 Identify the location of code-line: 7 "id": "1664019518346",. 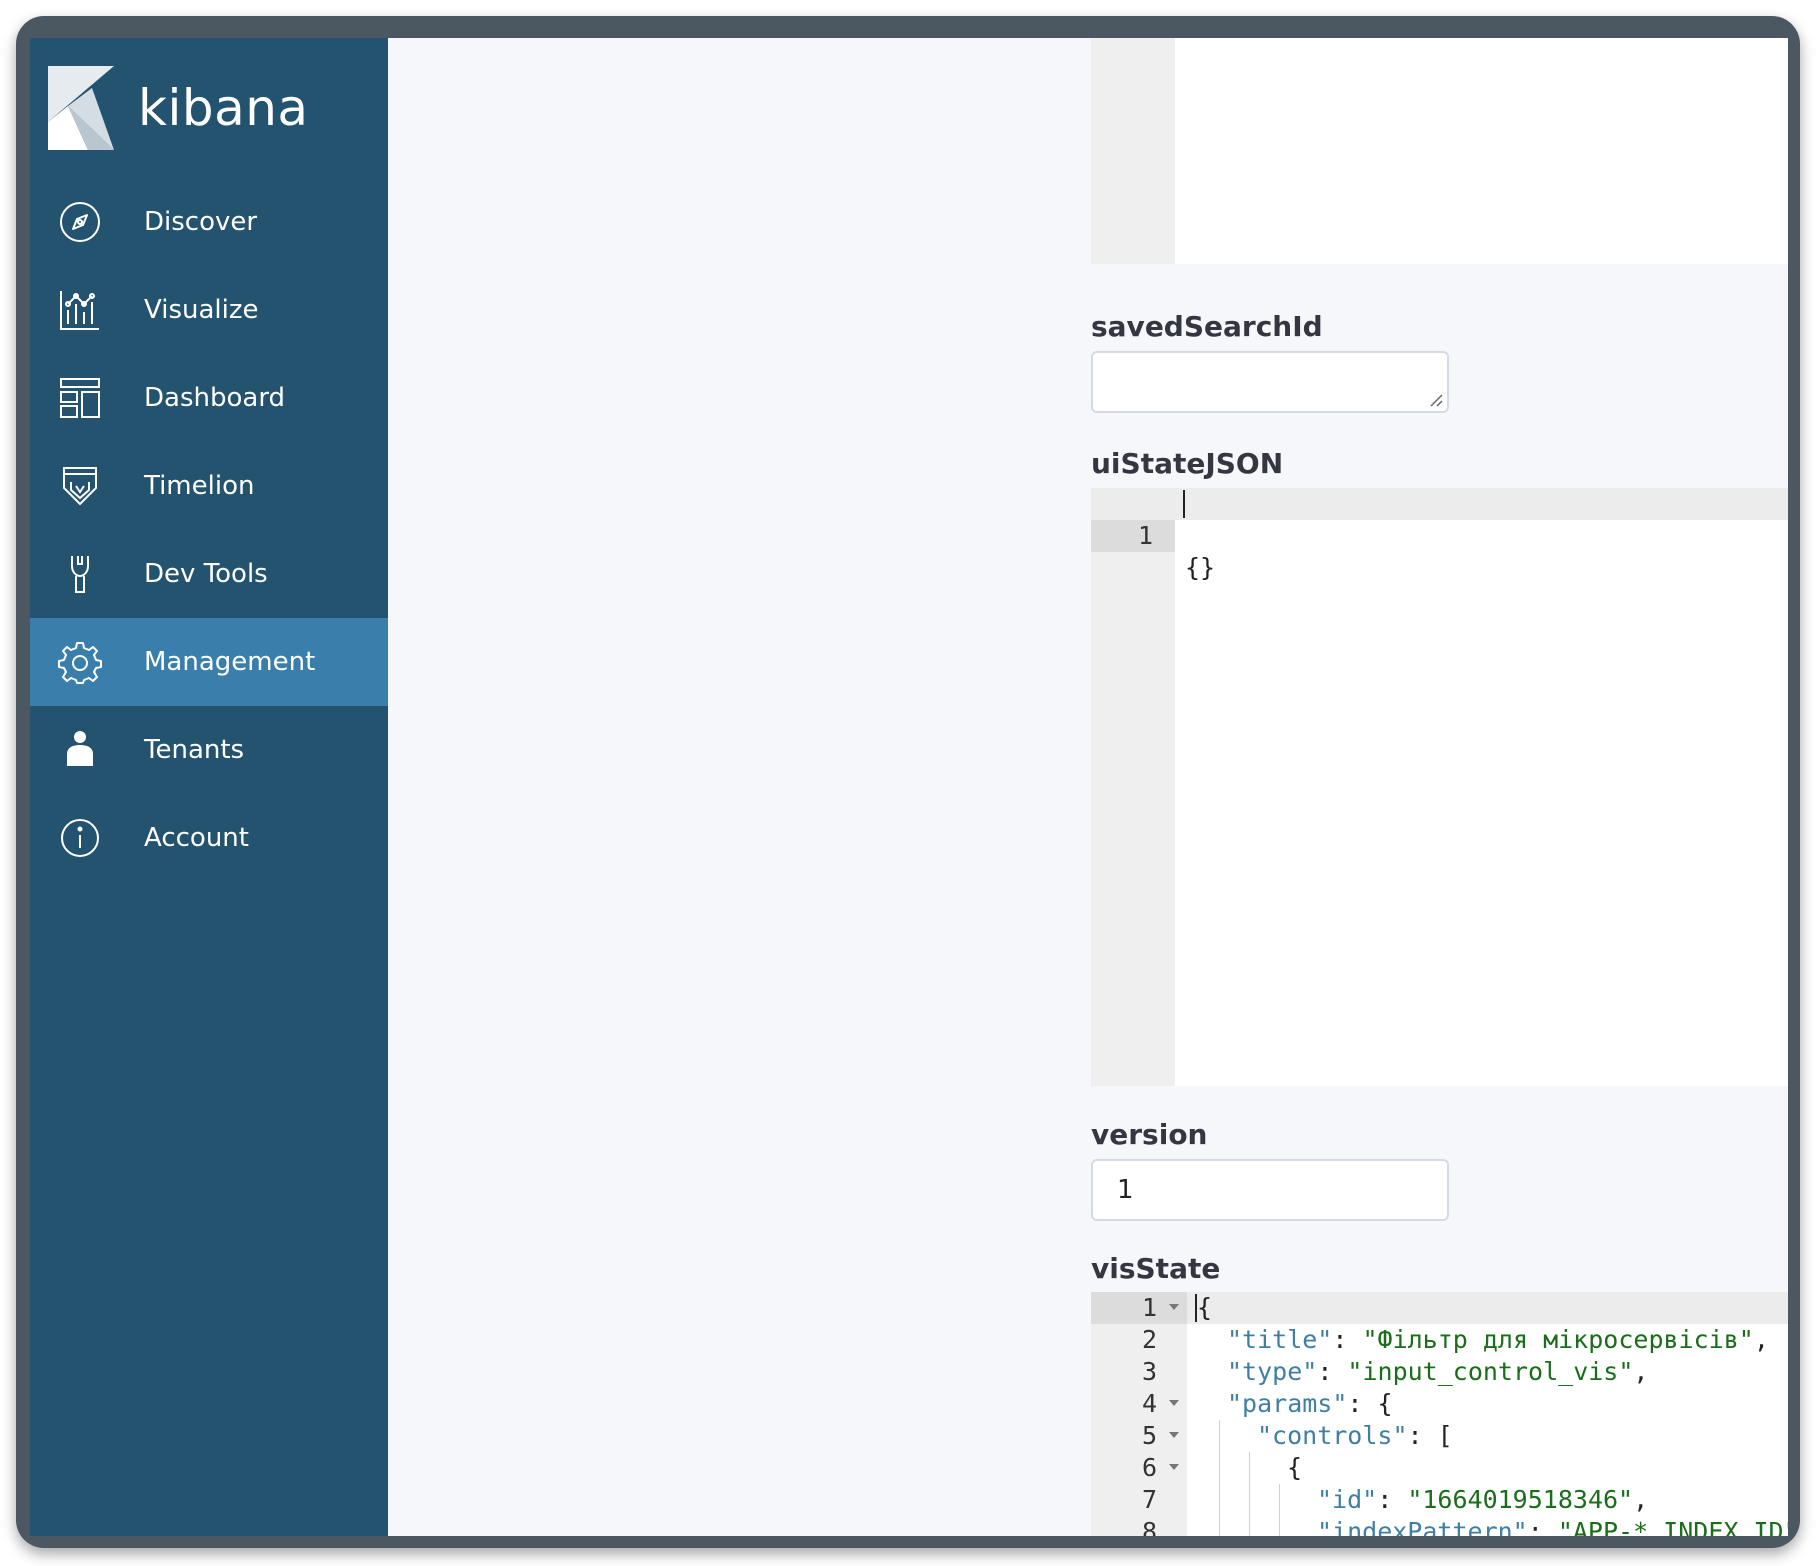
(1439, 1500).